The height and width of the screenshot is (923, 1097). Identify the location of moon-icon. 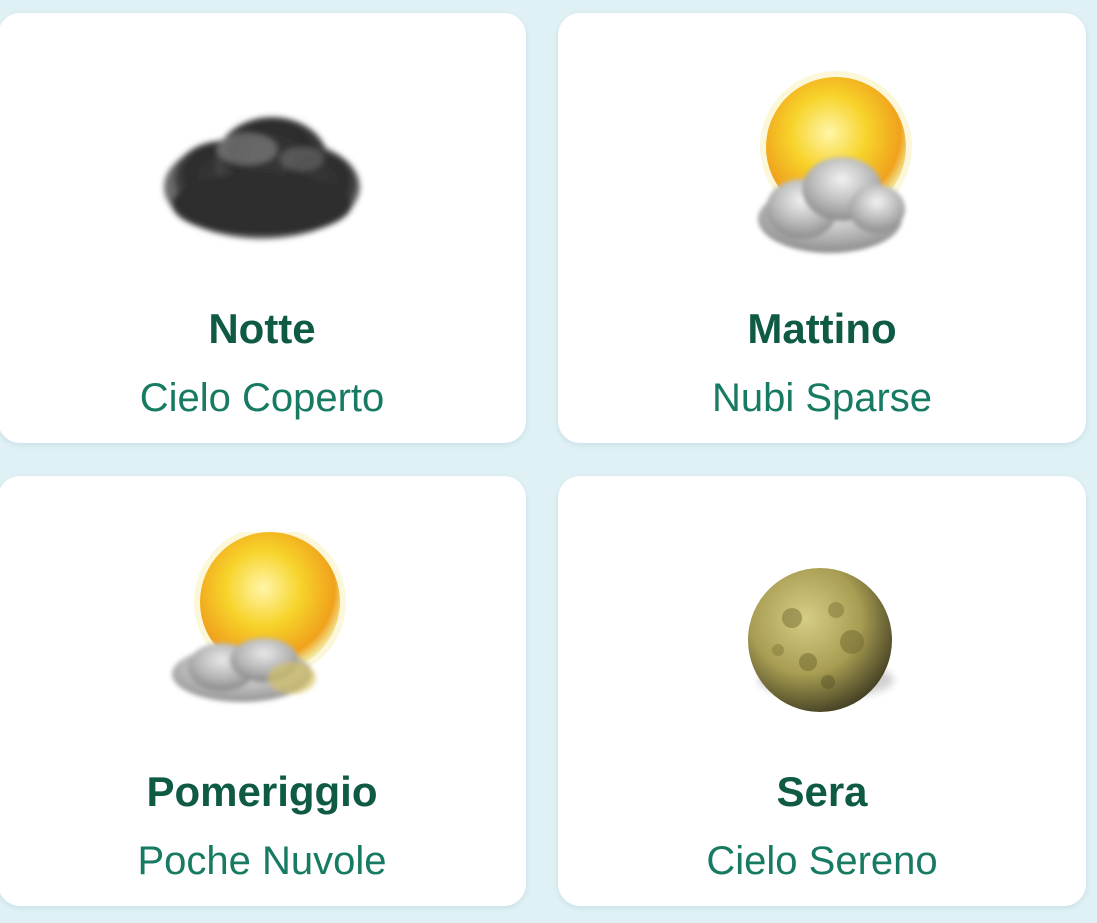
(822, 642).